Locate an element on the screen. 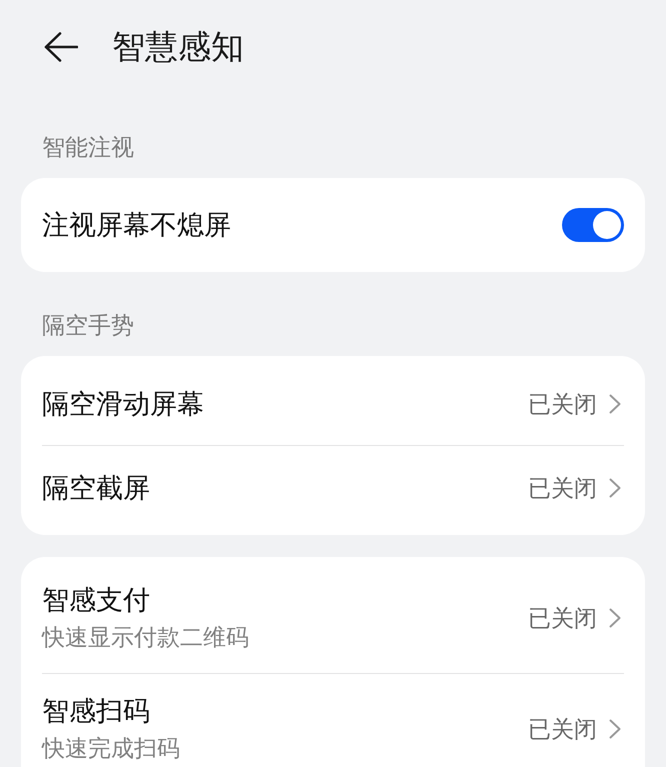  section-heading: 隔空手势 is located at coordinates (88, 325).